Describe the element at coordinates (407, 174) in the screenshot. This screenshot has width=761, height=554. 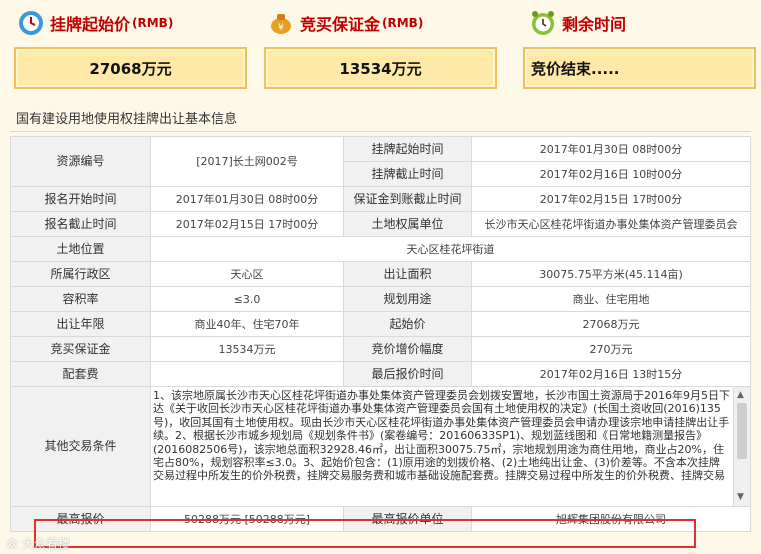
I see `listing-end-label: 挂牌截止时间` at that location.